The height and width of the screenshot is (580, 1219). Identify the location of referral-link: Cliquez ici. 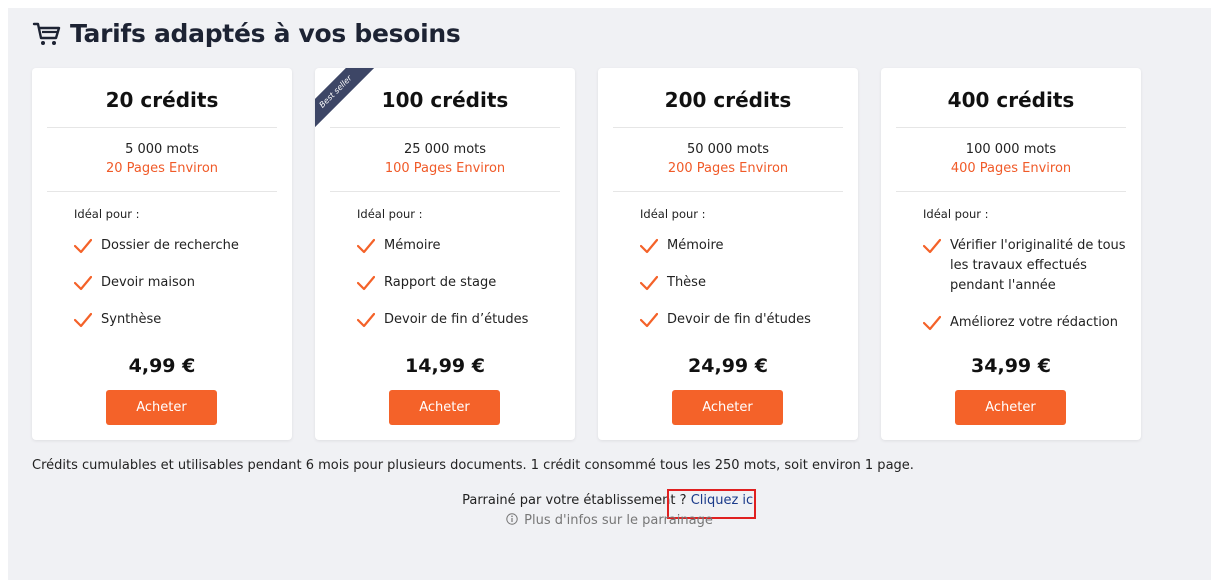
(724, 500).